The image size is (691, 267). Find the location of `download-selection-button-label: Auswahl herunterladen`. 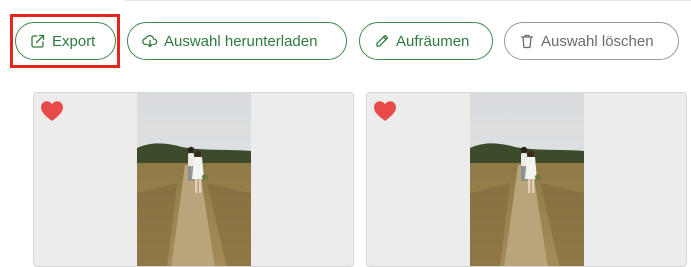

download-selection-button-label: Auswahl herunterladen is located at coordinates (241, 41).